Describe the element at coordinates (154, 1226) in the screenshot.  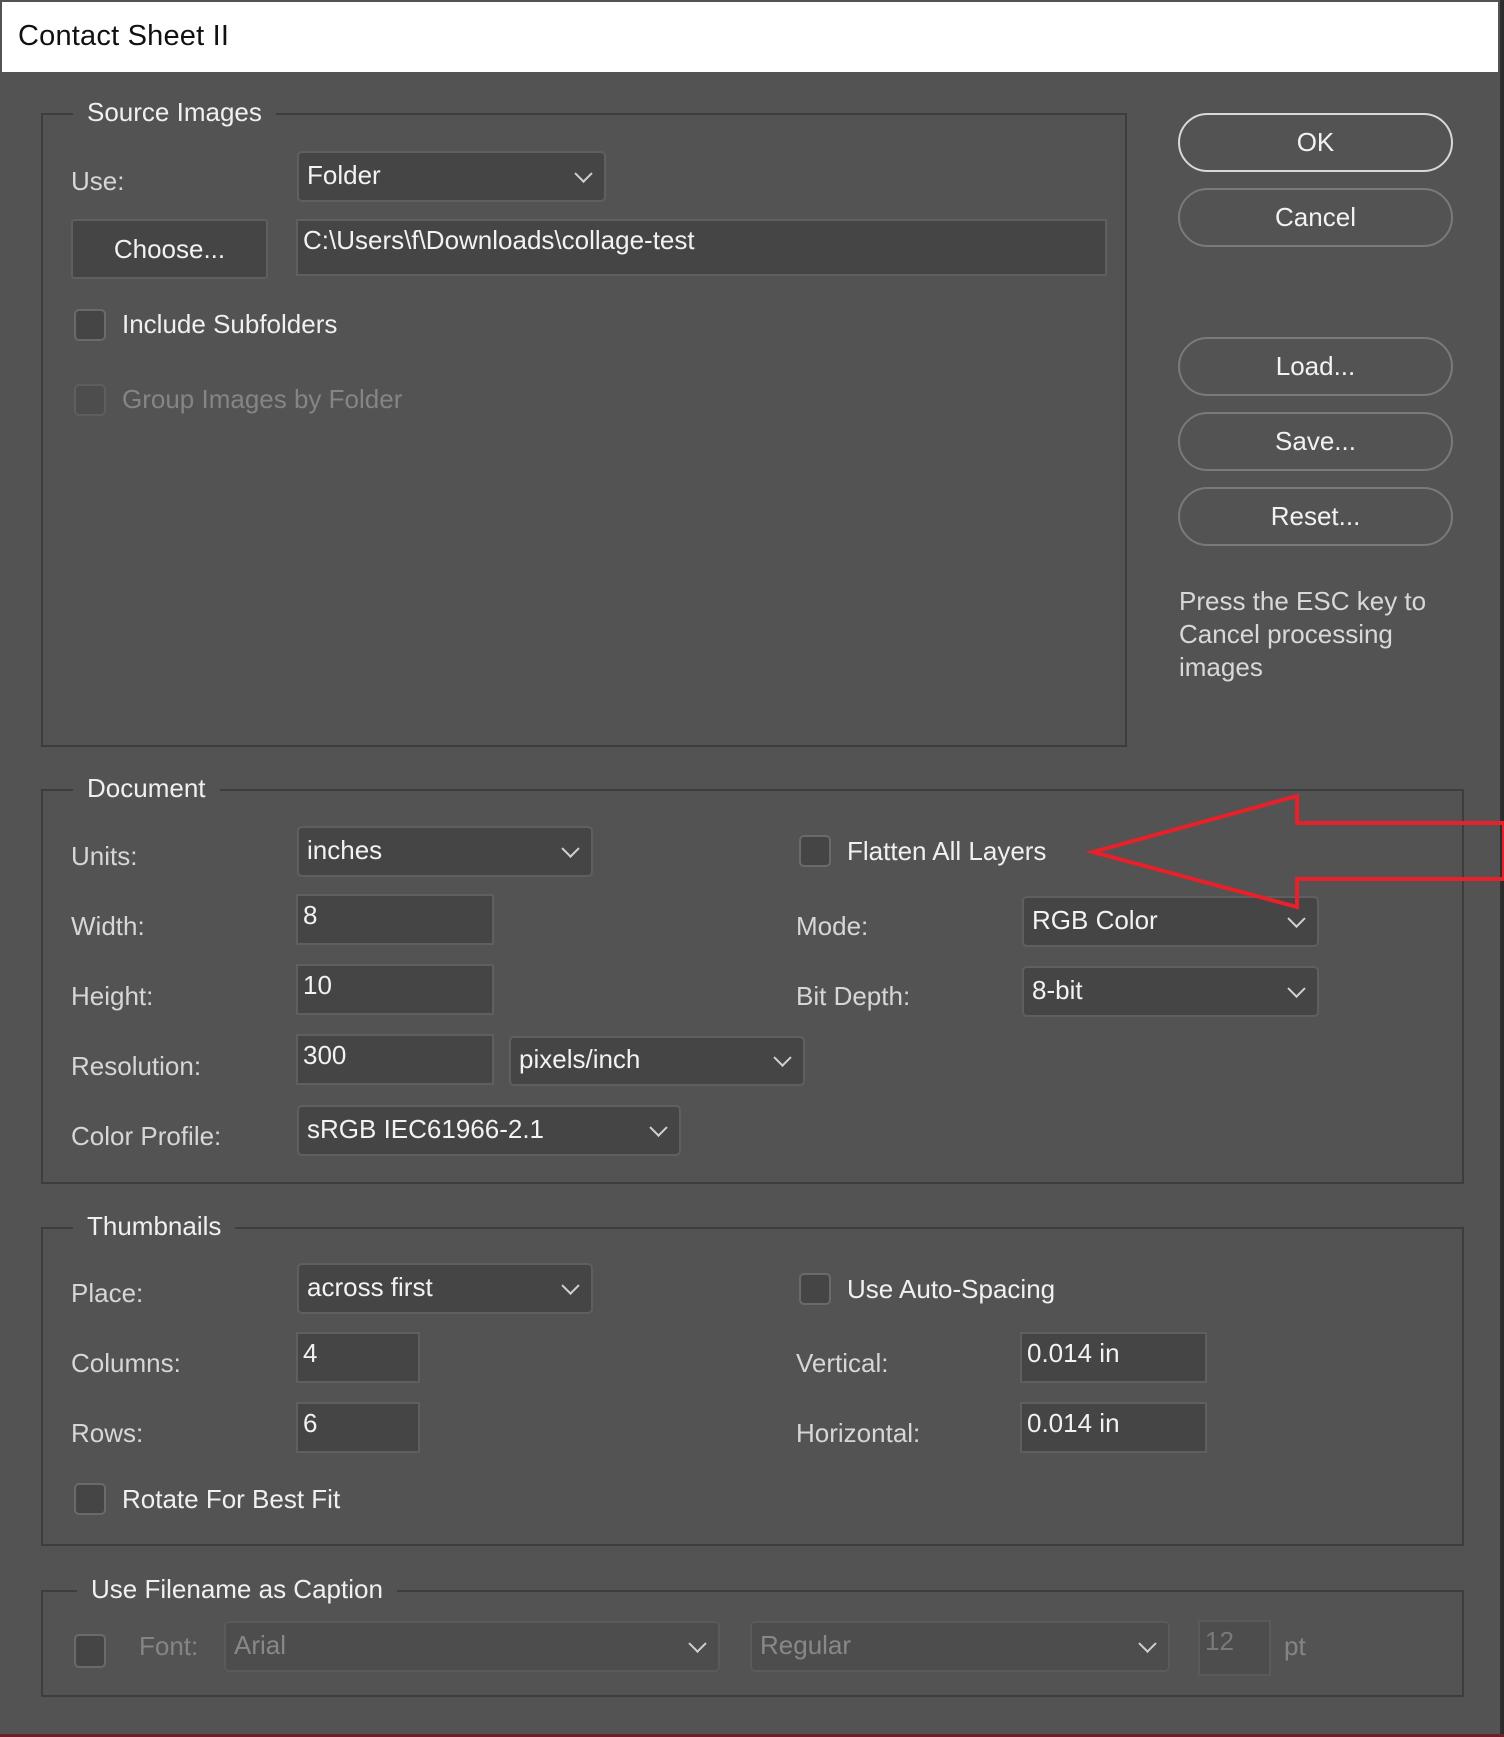
I see `thumbnails-title: Thumbnails` at that location.